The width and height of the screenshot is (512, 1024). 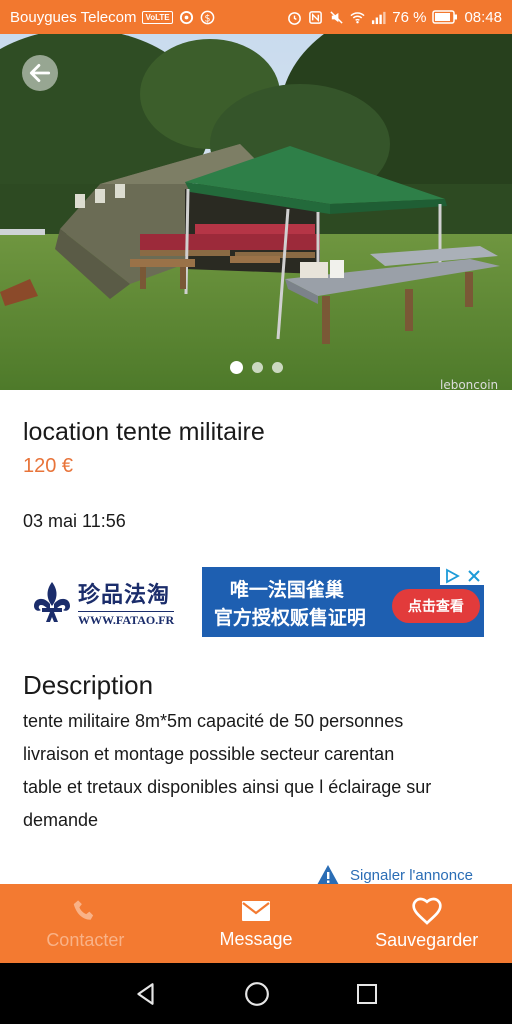 What do you see at coordinates (124, 594) in the screenshot?
I see `ad-brand-name: 珍品法淘` at bounding box center [124, 594].